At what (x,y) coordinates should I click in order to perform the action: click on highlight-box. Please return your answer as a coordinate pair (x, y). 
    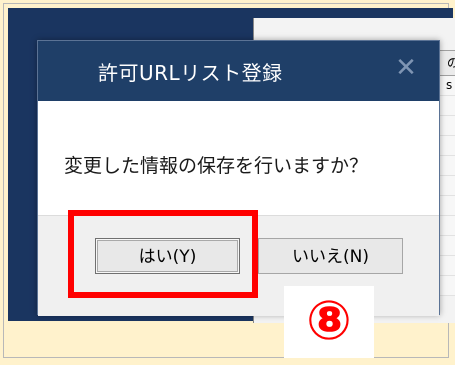
    Looking at the image, I should click on (163, 254).